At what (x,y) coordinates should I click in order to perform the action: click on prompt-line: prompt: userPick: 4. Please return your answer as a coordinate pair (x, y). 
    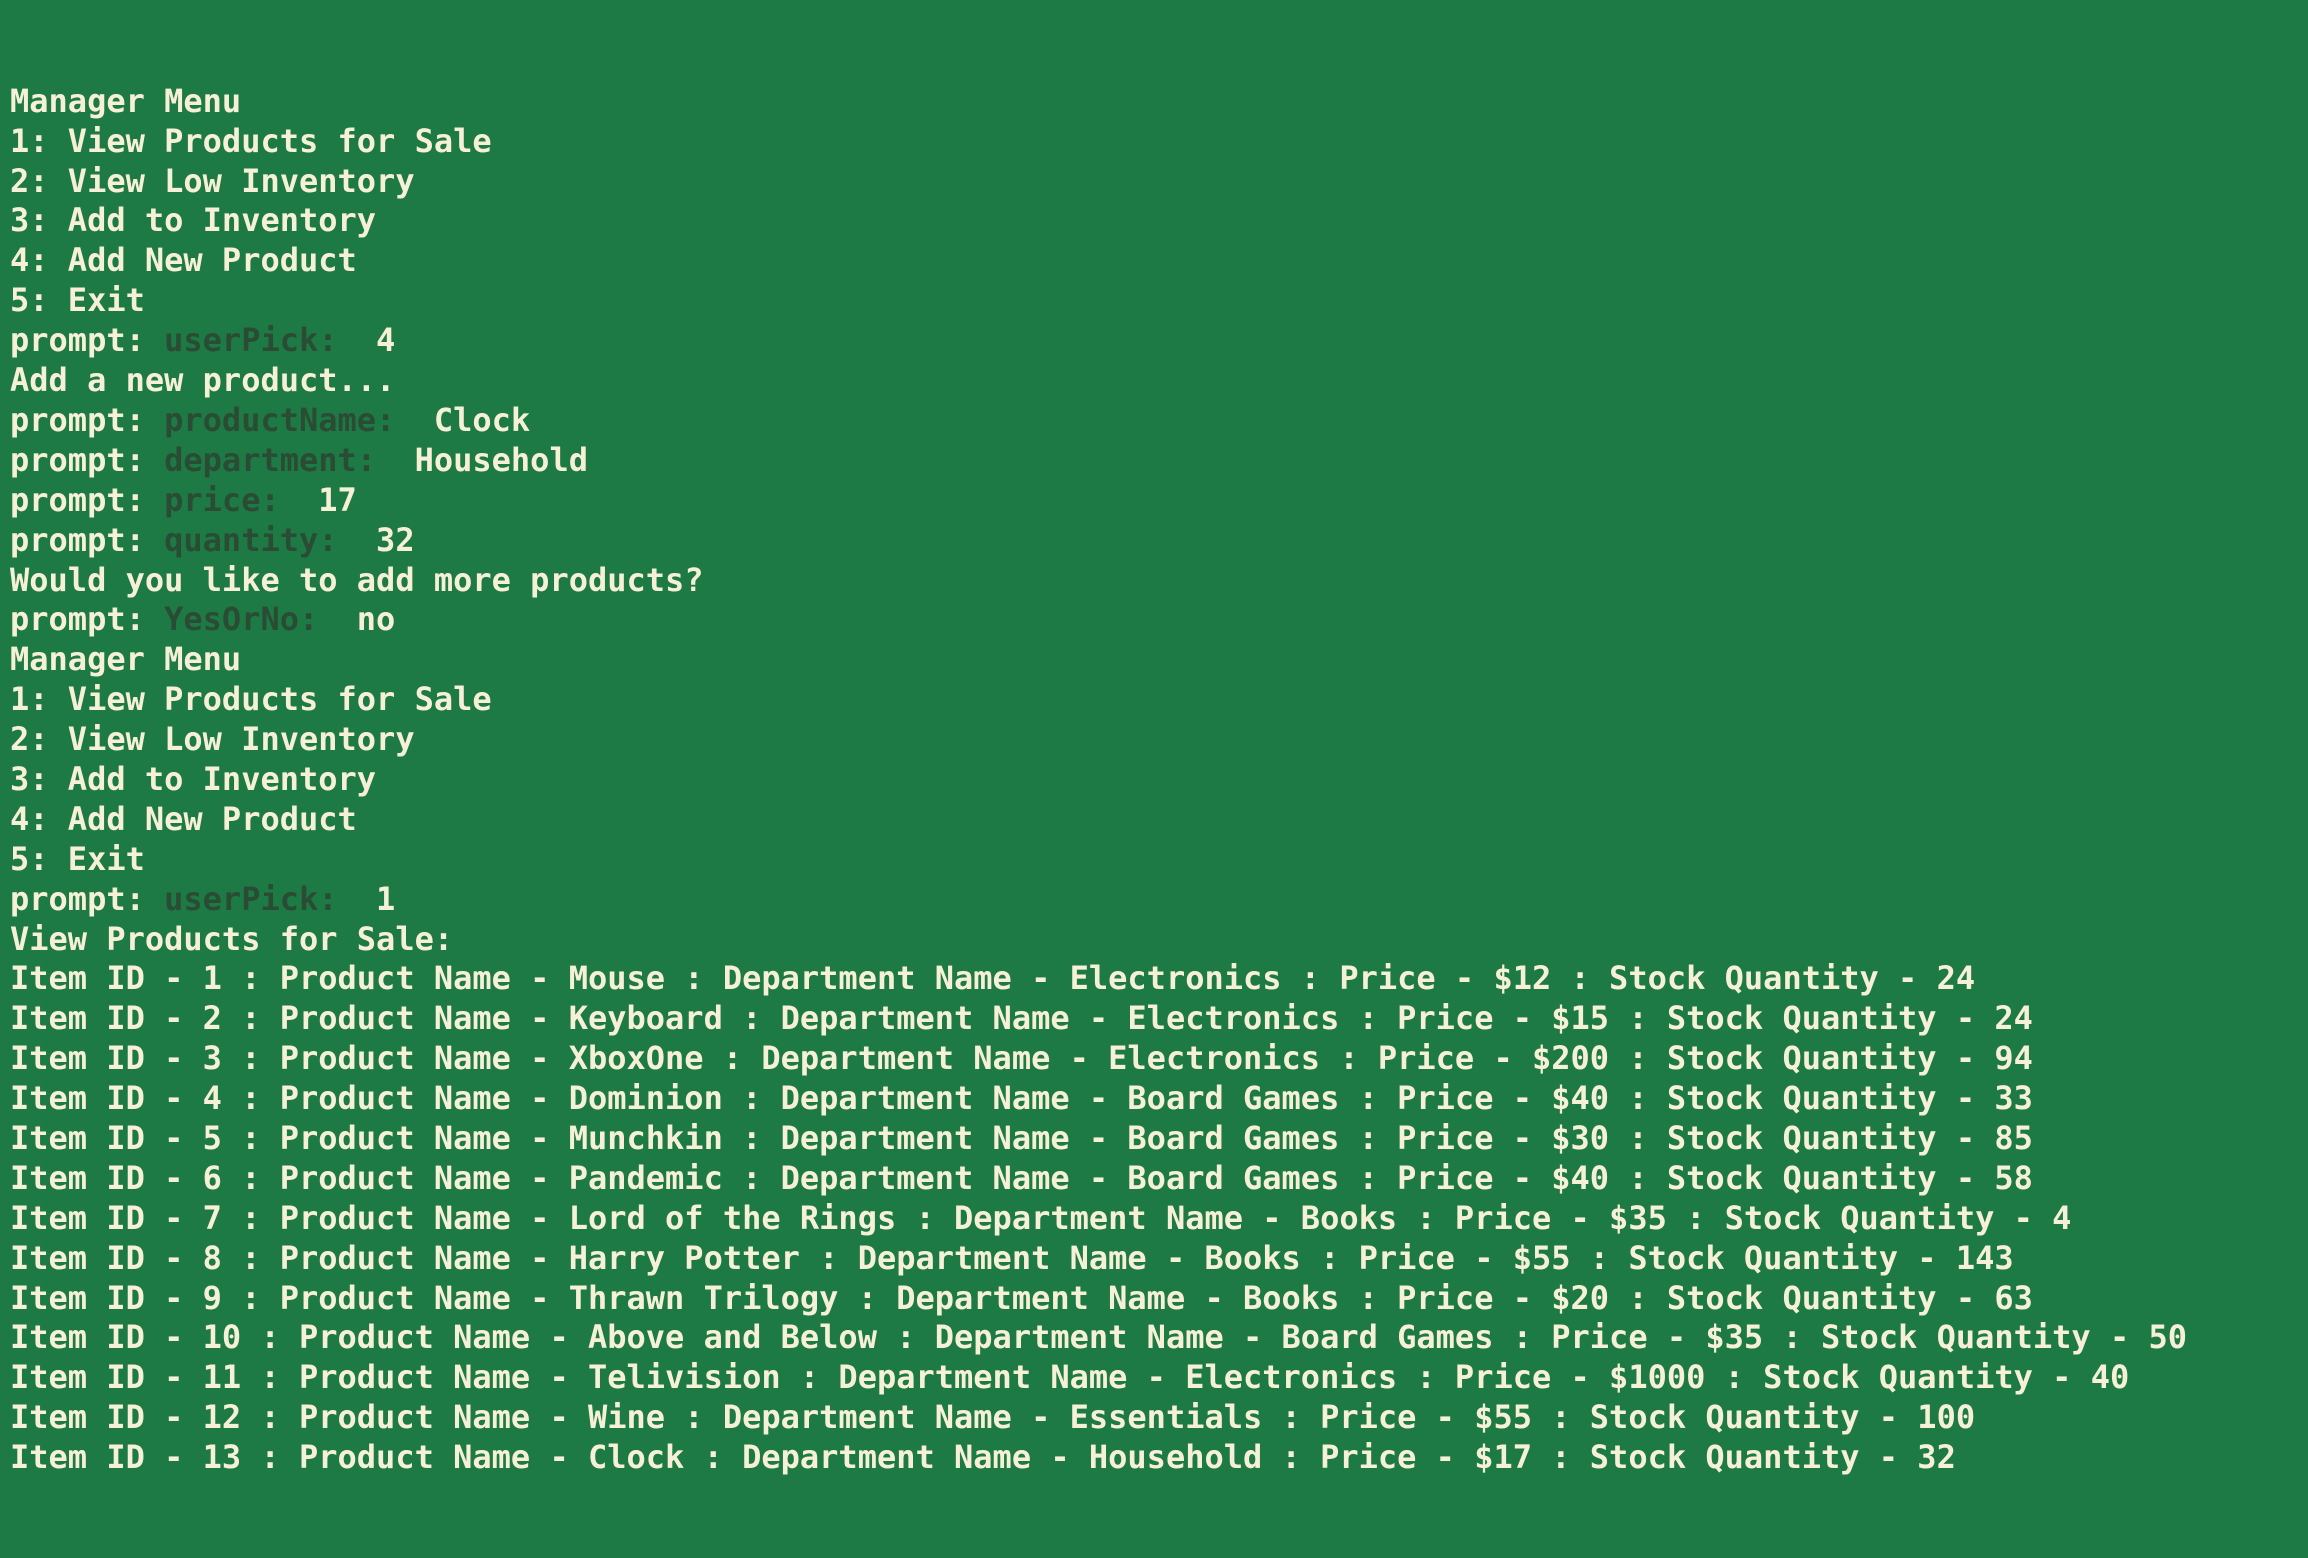
    Looking at the image, I should click on (1159, 341).